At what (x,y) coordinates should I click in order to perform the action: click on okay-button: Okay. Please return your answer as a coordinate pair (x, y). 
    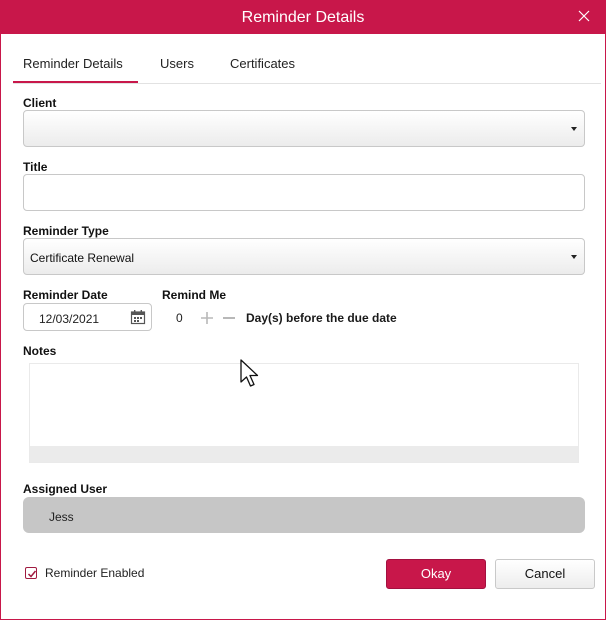
    Looking at the image, I should click on (436, 574).